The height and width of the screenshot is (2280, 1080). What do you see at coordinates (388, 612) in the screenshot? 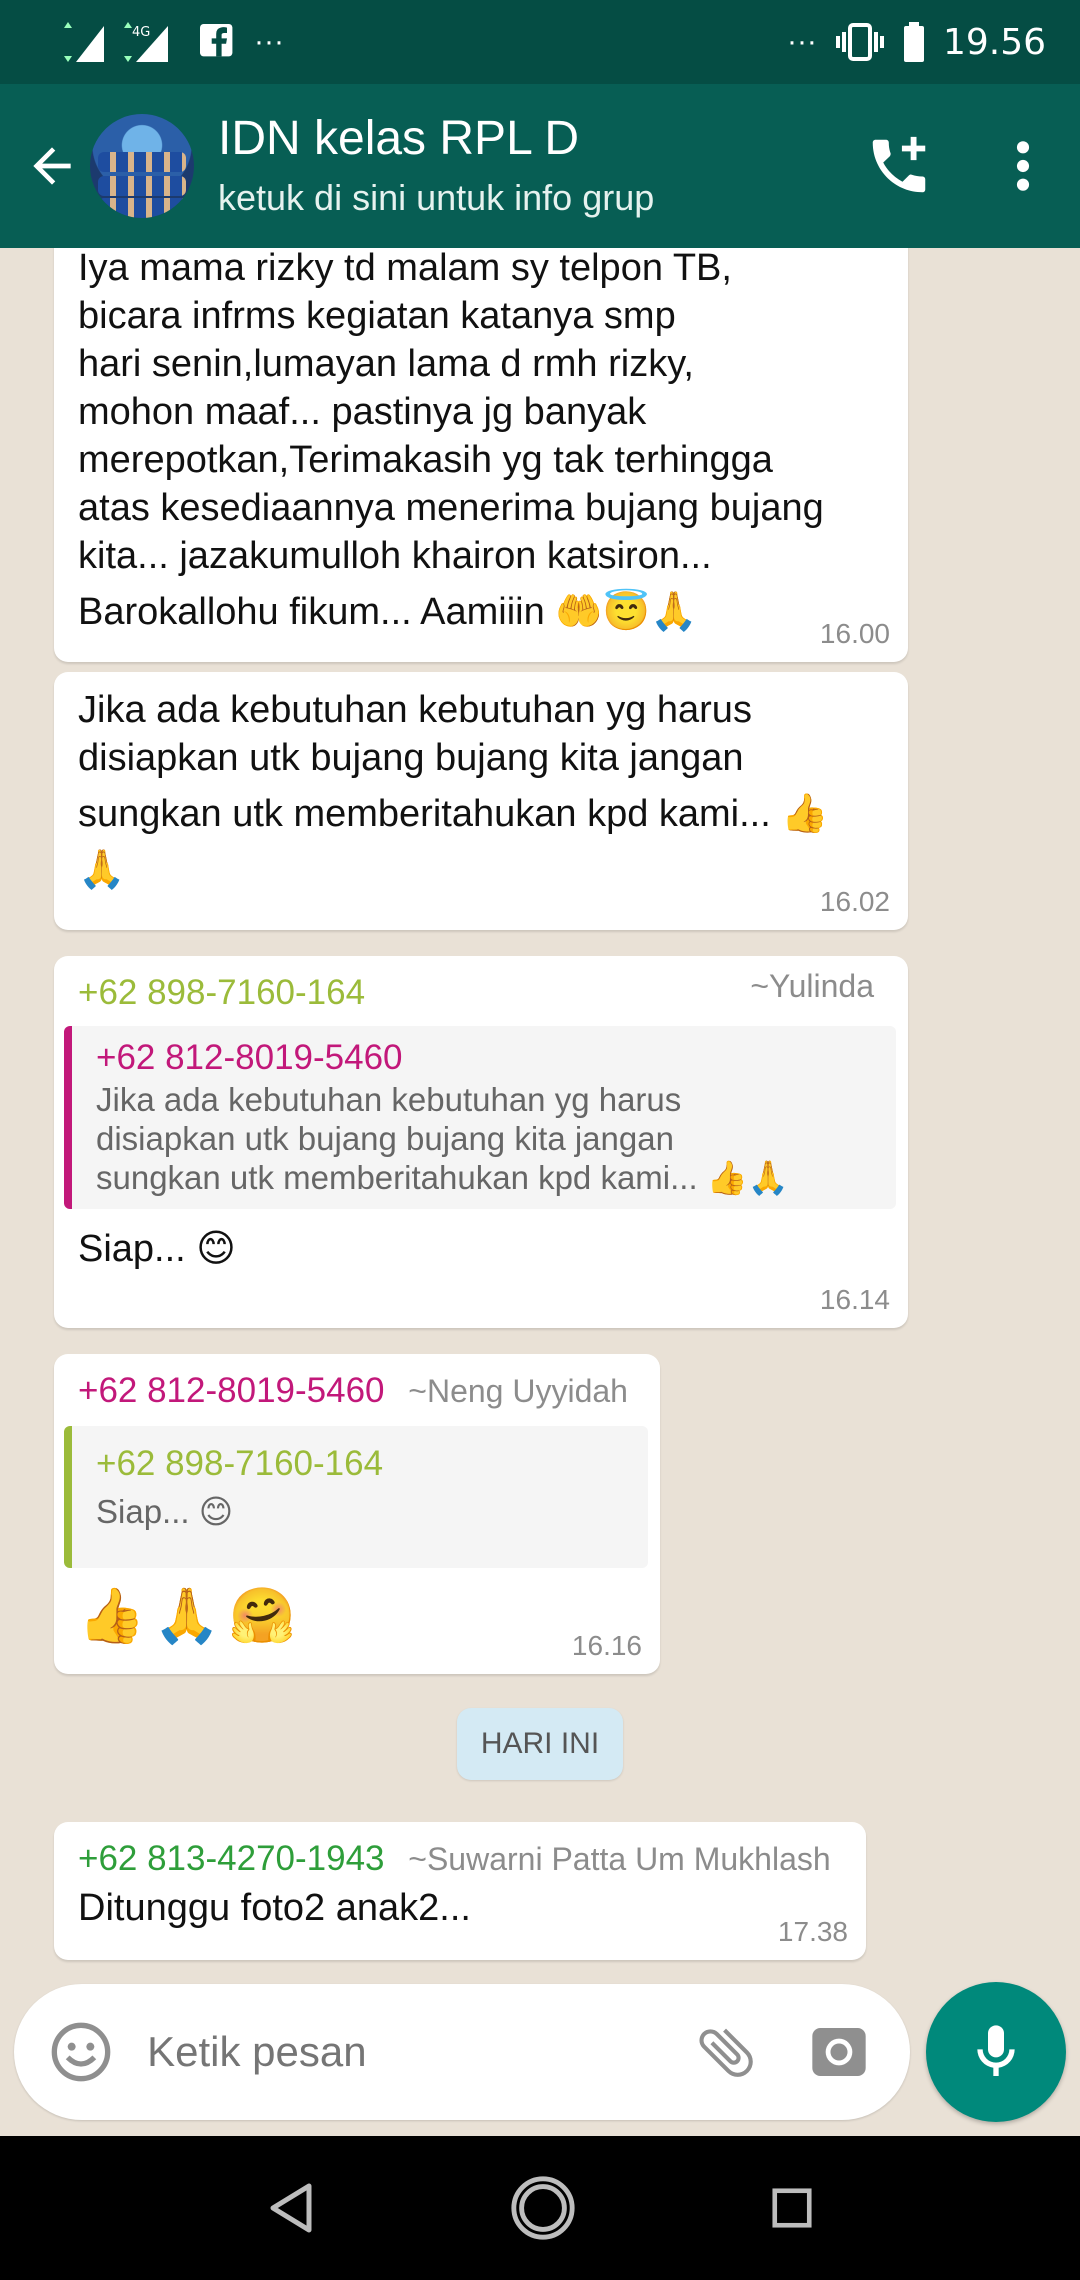
I see `message-line: Barokallohu fikum... Aamiiin 🤲😇🙏` at bounding box center [388, 612].